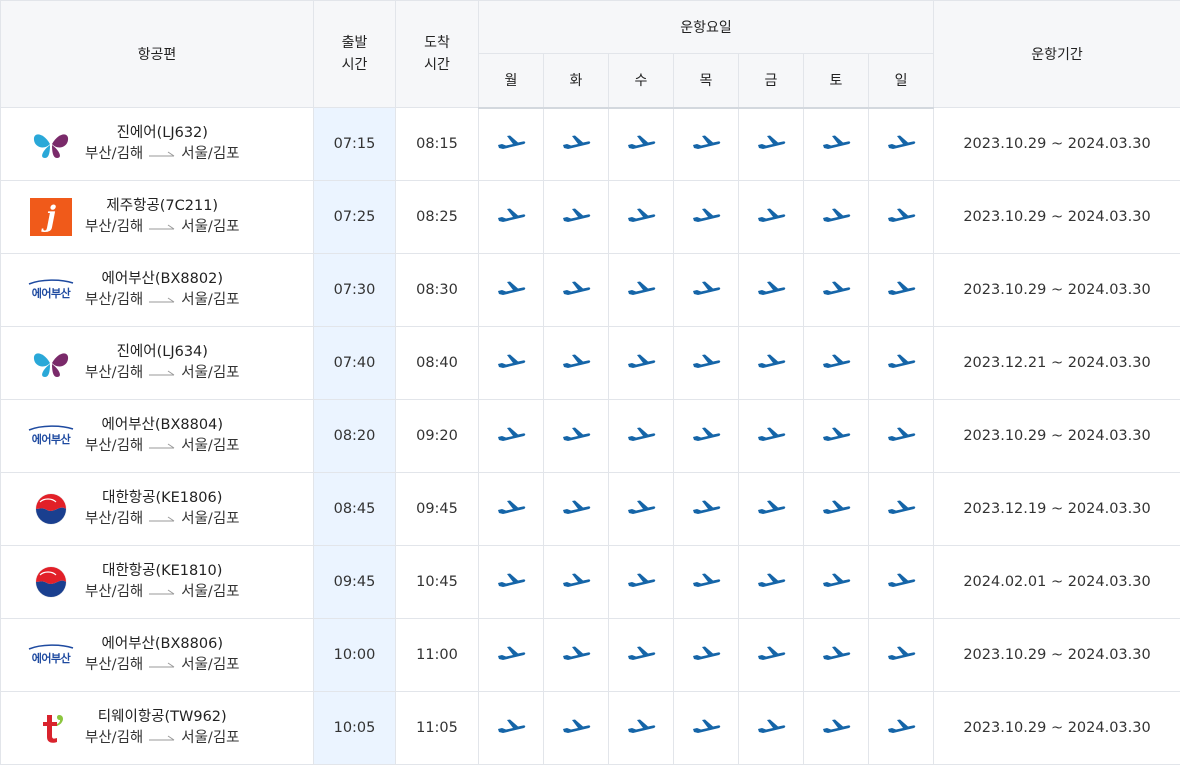 The height and width of the screenshot is (765, 1180). I want to click on flight-name: 티웨이항공(TW962), so click(162, 717).